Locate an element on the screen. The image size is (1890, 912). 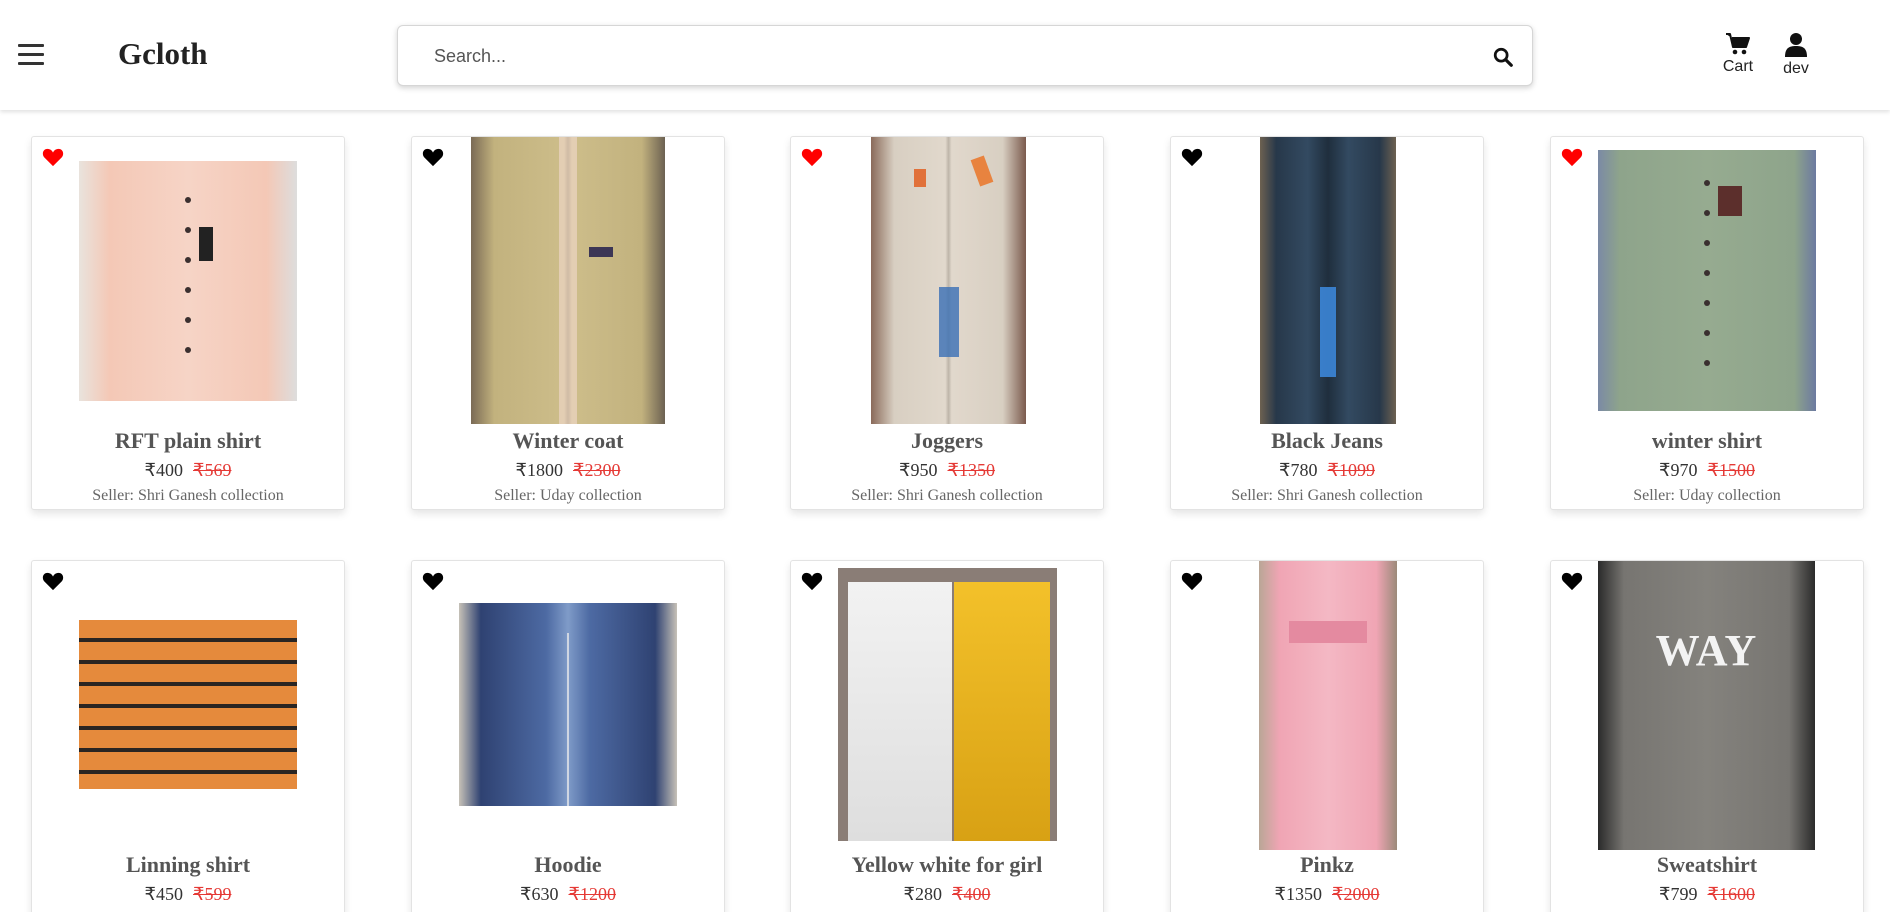
product-name: Sweatshirt is located at coordinates (1707, 865).